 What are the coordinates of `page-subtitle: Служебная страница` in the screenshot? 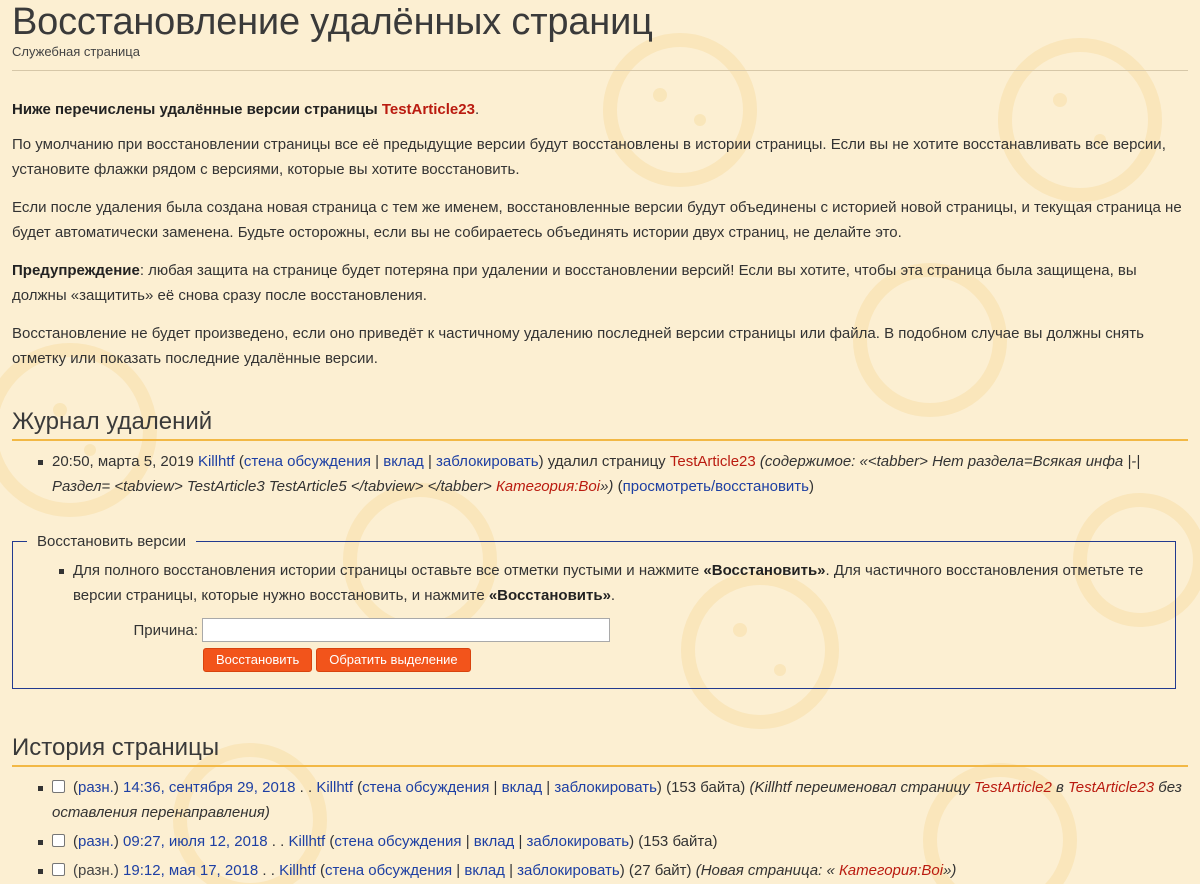 It's located at (76, 51).